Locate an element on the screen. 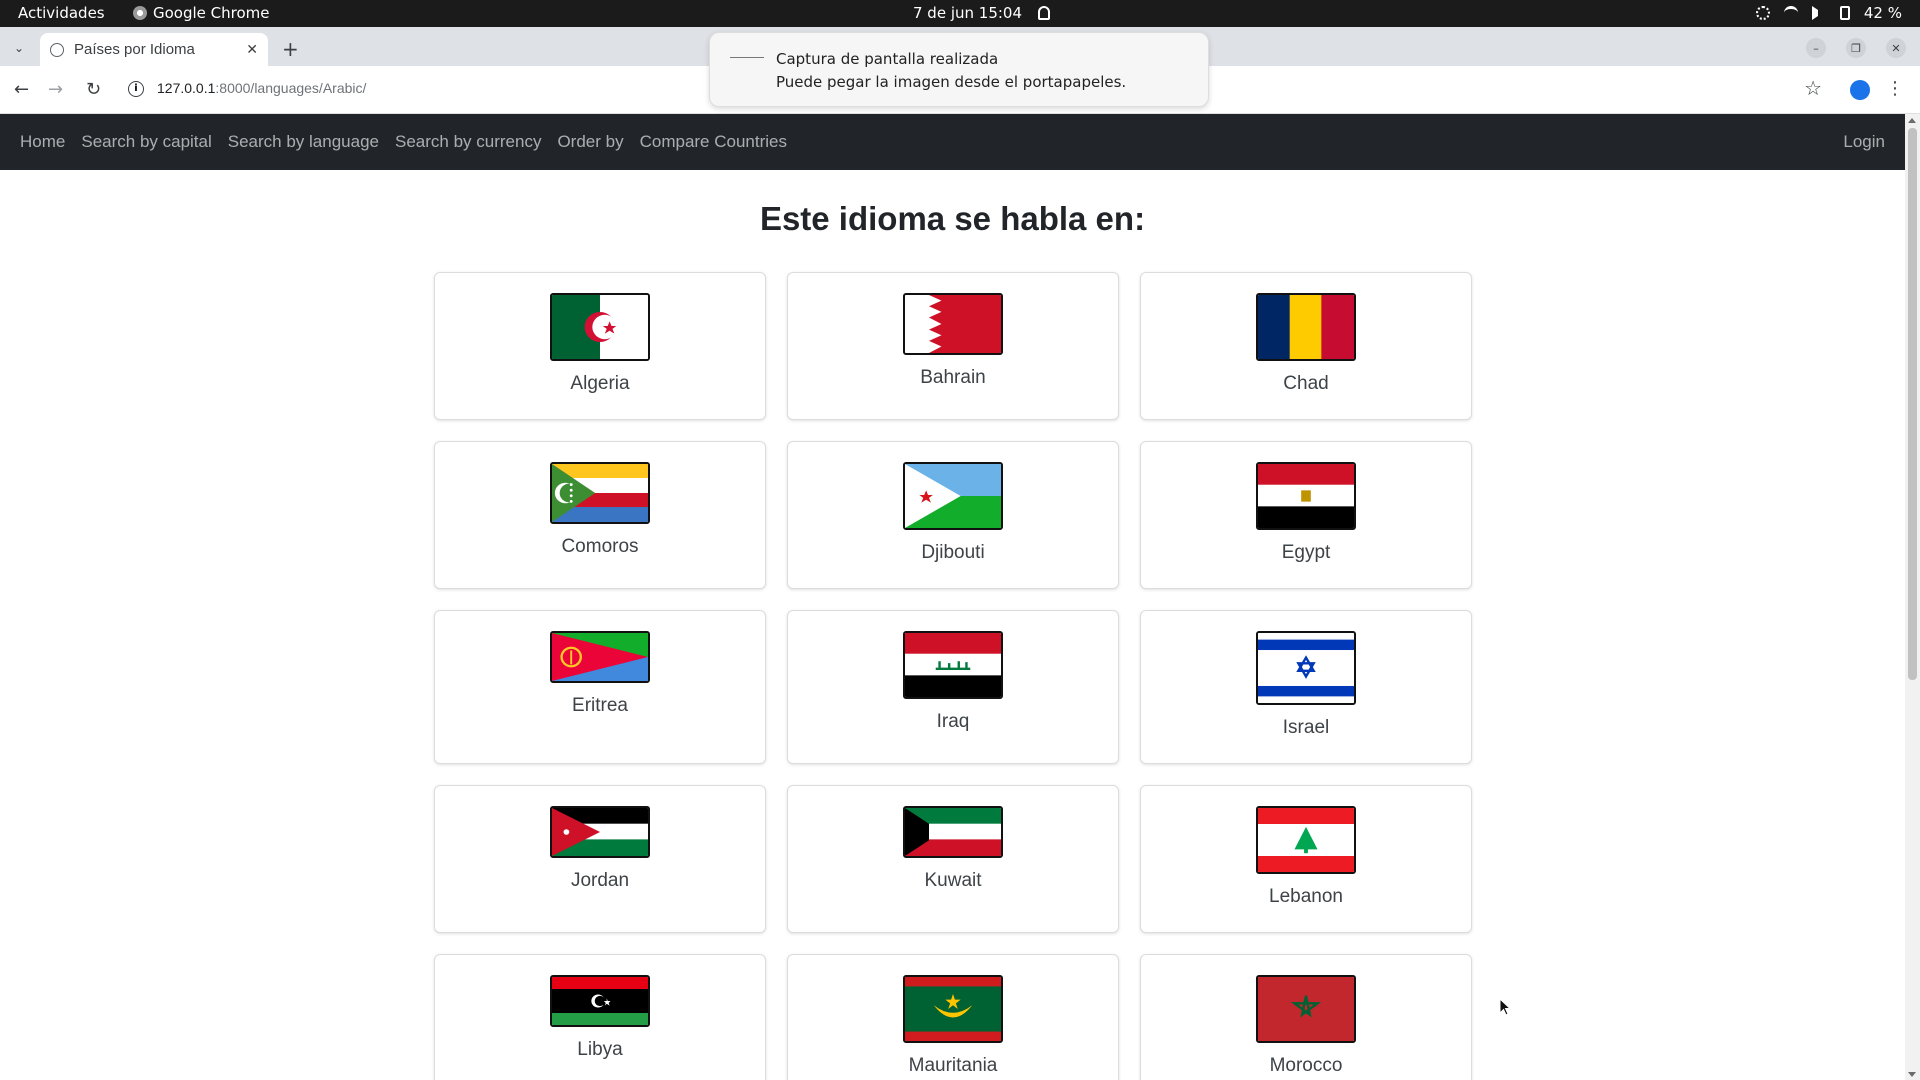 This screenshot has height=1080, width=1920. volume-icon is located at coordinates (1818, 13).